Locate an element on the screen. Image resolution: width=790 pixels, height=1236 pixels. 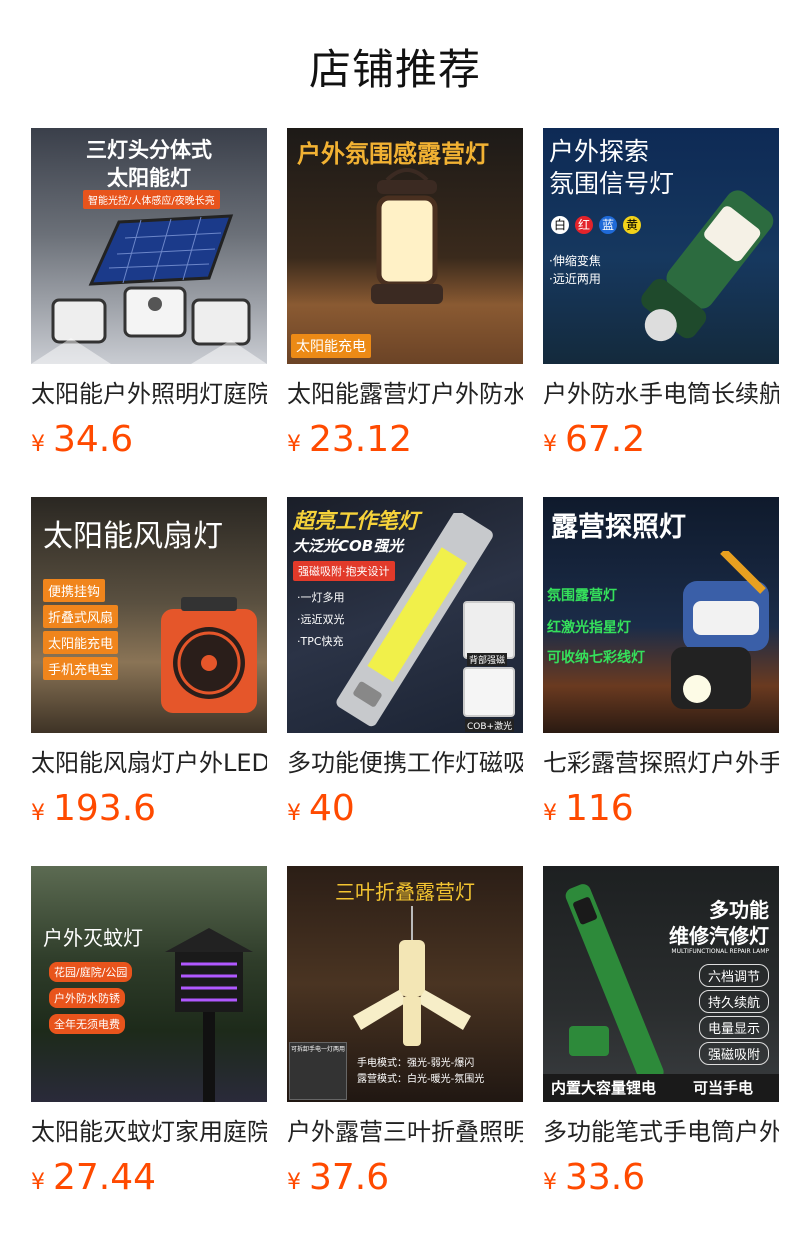
feature-text: ·伸缩变焦 is located at coordinates (575, 261).